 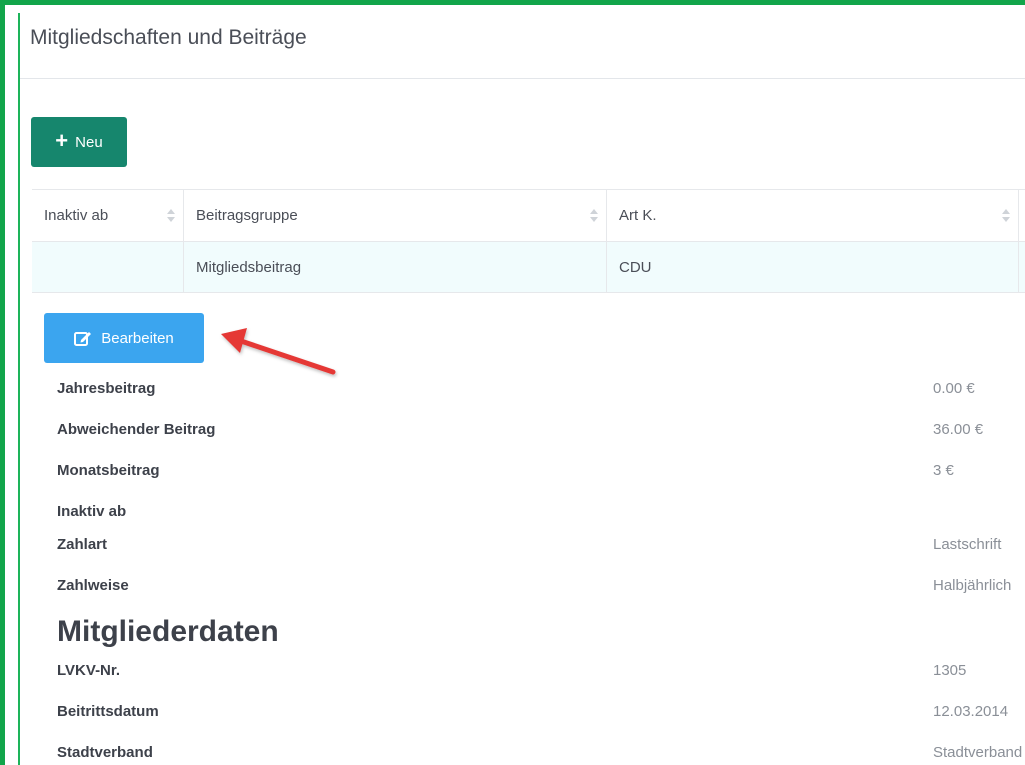 What do you see at coordinates (950, 670) in the screenshot?
I see `detail-value: 1305` at bounding box center [950, 670].